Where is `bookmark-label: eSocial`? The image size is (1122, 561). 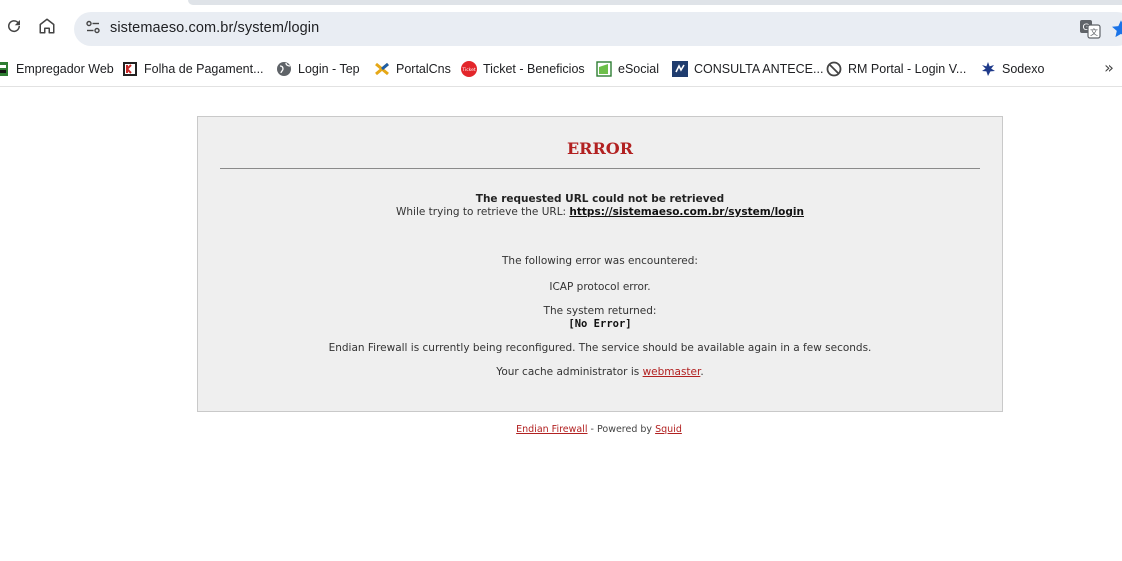 bookmark-label: eSocial is located at coordinates (638, 69).